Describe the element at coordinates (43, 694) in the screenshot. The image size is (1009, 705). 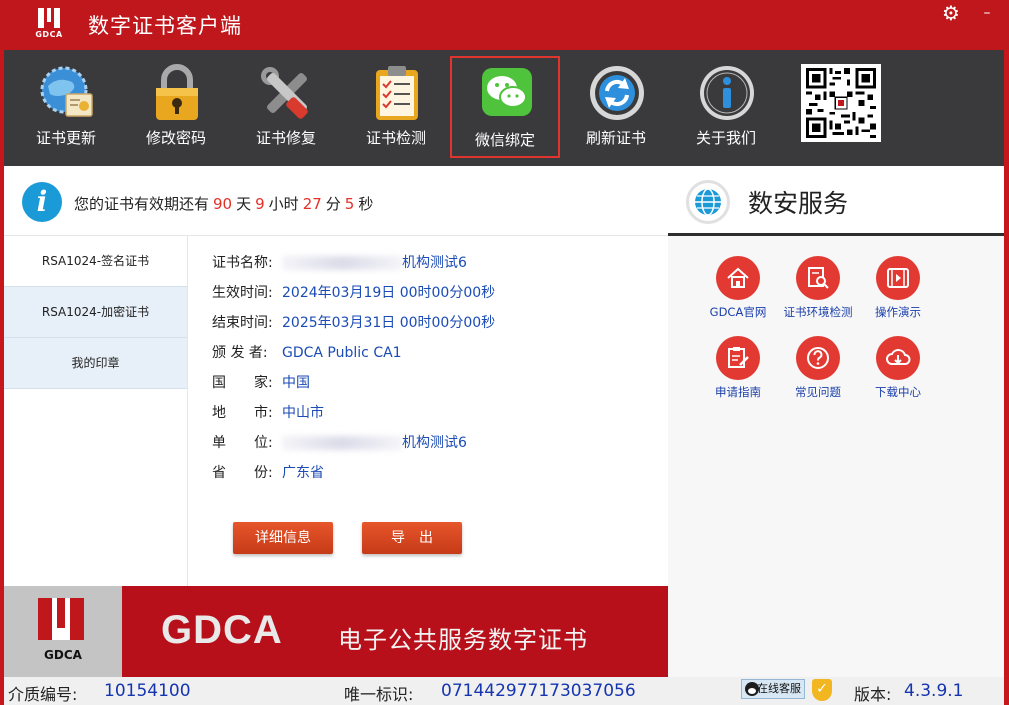
I see `media-label: 介质编号:` at that location.